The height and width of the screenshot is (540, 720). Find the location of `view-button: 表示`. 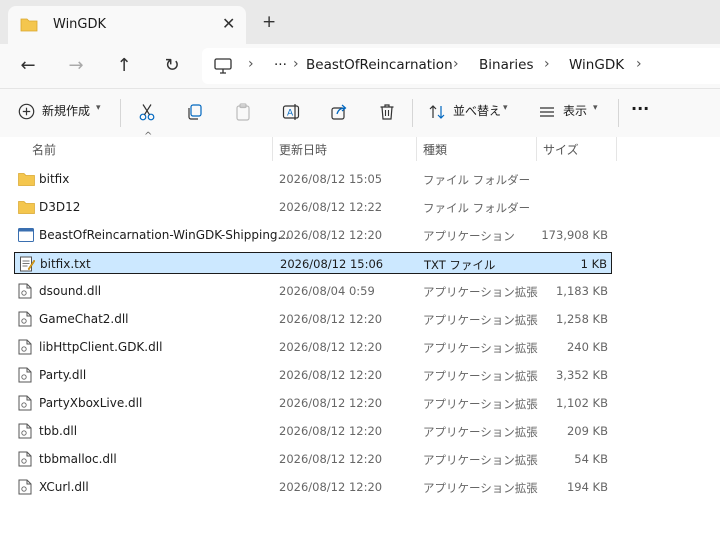

view-button: 表示 is located at coordinates (575, 110).